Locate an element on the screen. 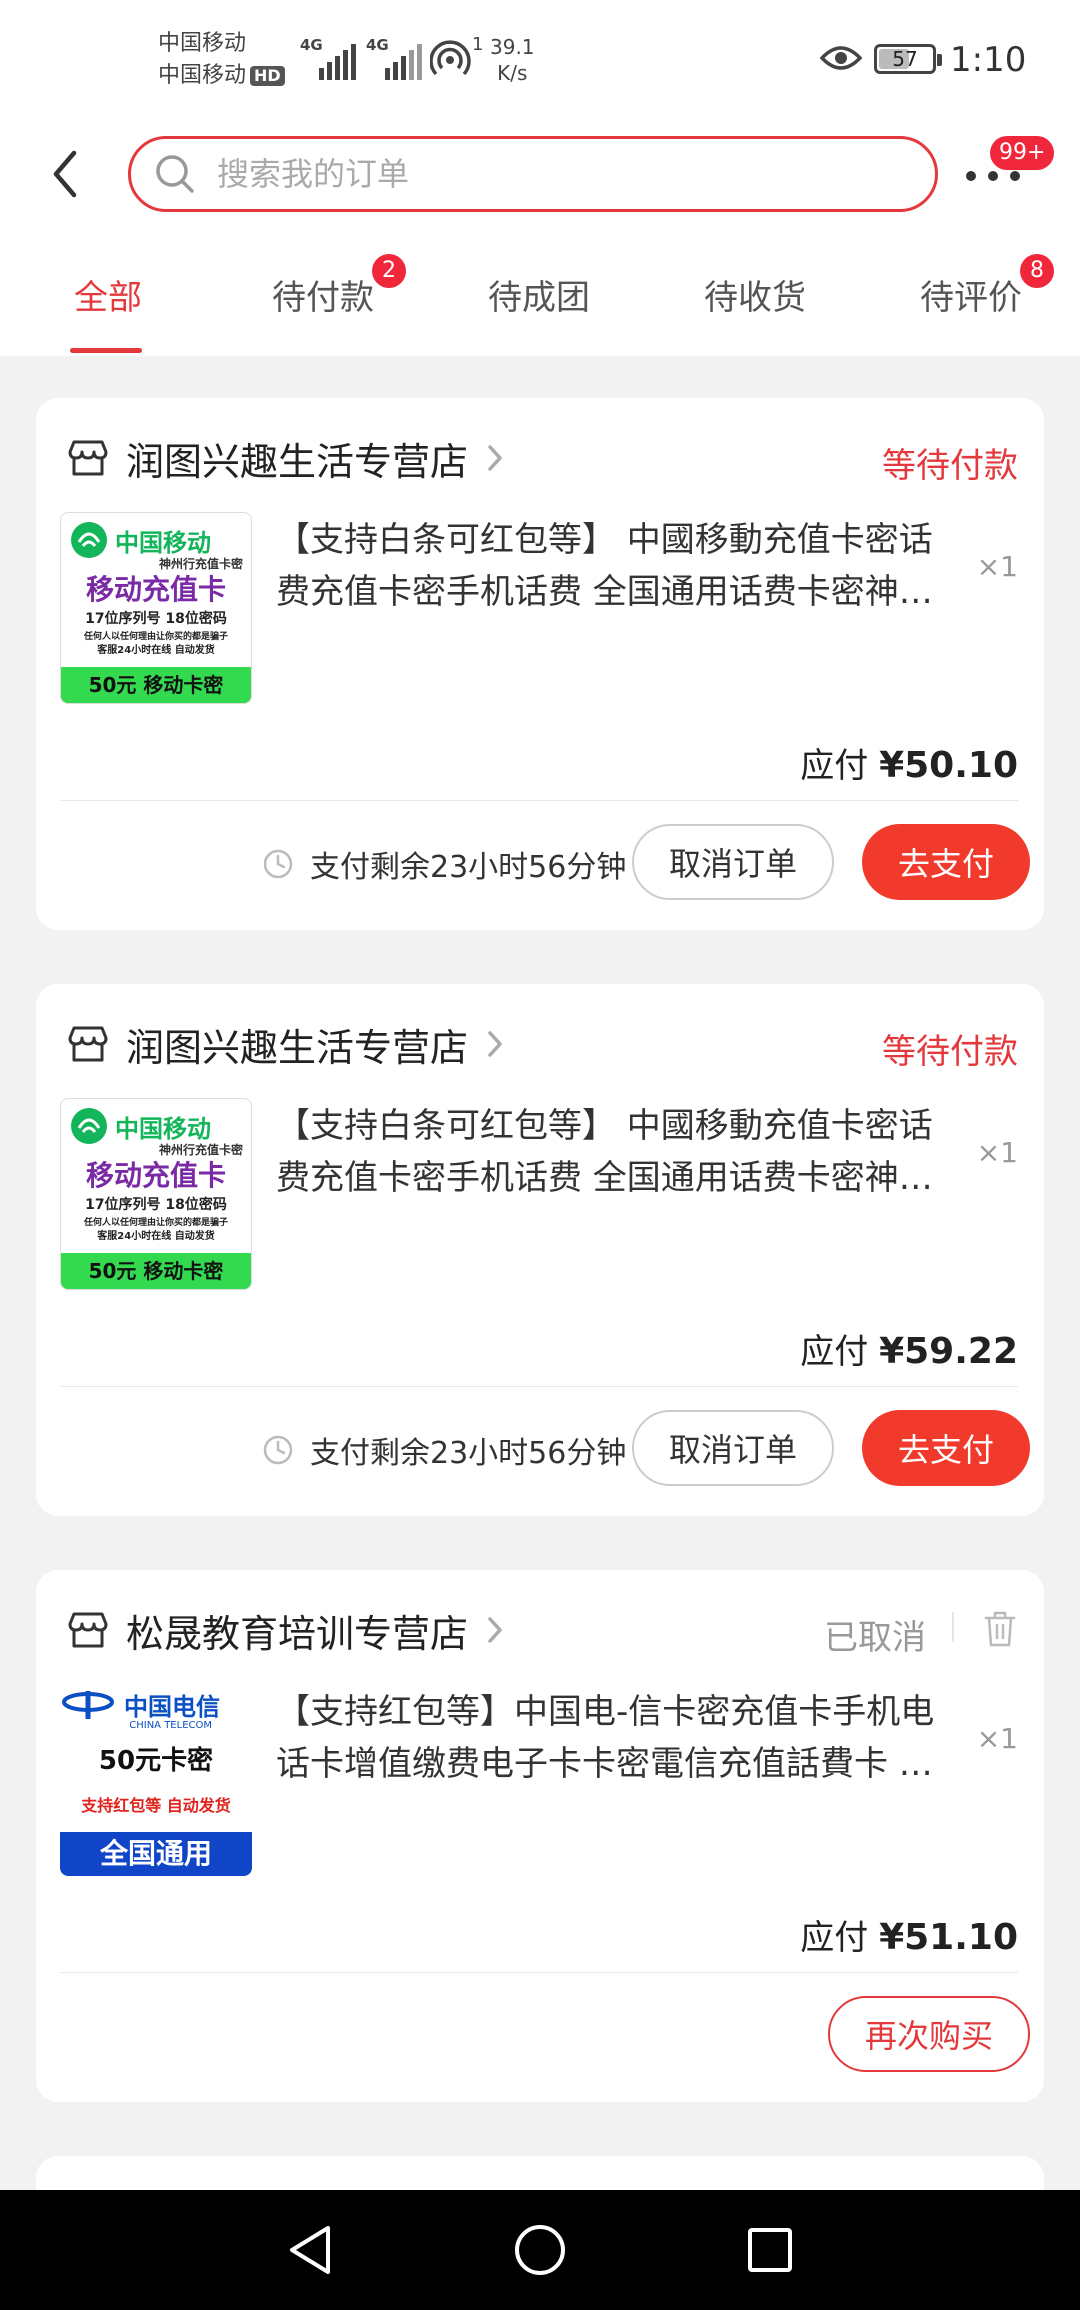  pending-payment-badge: 2 is located at coordinates (389, 271).